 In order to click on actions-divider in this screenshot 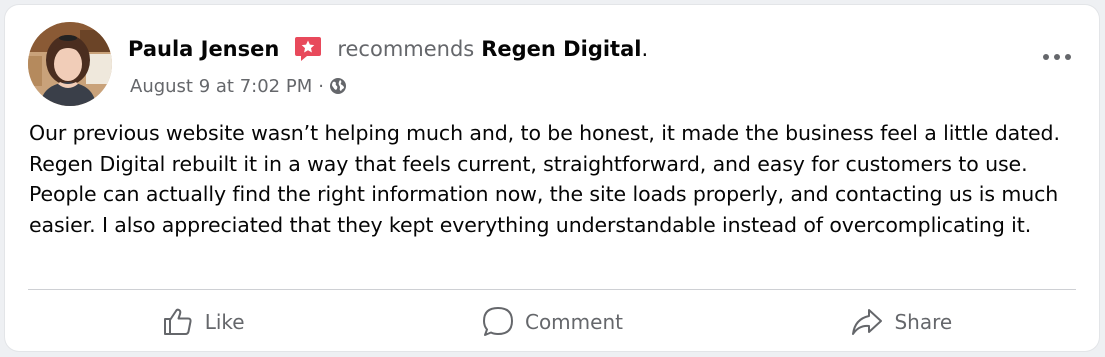, I will do `click(552, 289)`.